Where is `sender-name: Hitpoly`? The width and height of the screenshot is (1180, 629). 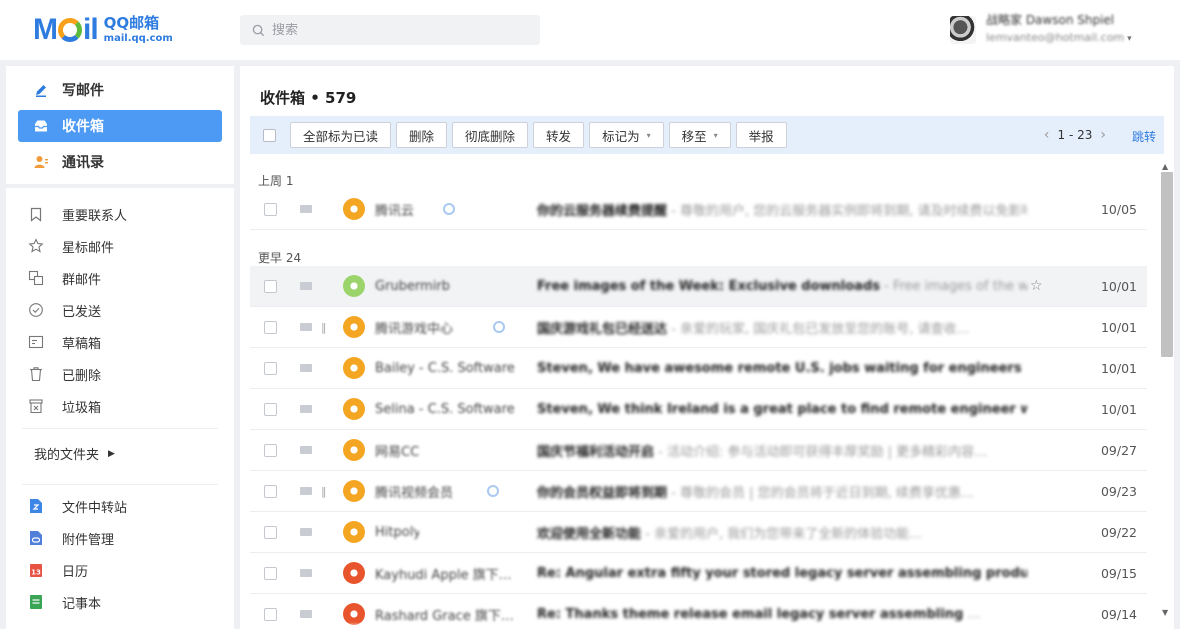 sender-name: Hitpoly is located at coordinates (397, 532).